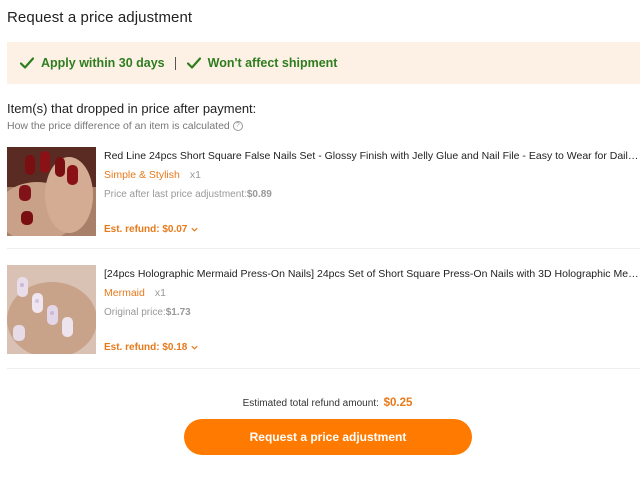 This screenshot has height=480, width=640. I want to click on benefit-shipment: Won't affect shipment, so click(262, 63).